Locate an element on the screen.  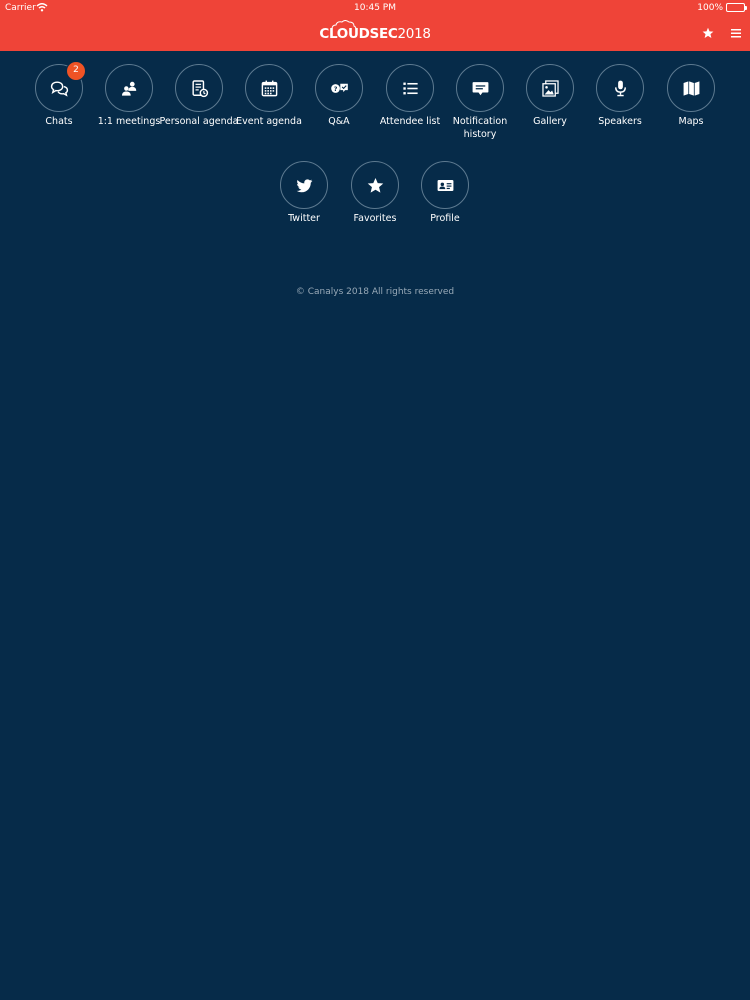
menu-label-meetings: 1:1 meetings is located at coordinates (129, 121).